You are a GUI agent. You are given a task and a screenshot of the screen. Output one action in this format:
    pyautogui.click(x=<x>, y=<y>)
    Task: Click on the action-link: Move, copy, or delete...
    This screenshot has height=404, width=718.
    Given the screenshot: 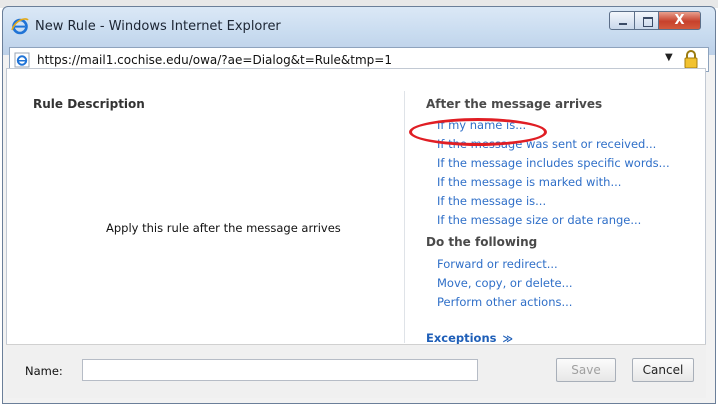 What is the action you would take?
    pyautogui.click(x=505, y=283)
    